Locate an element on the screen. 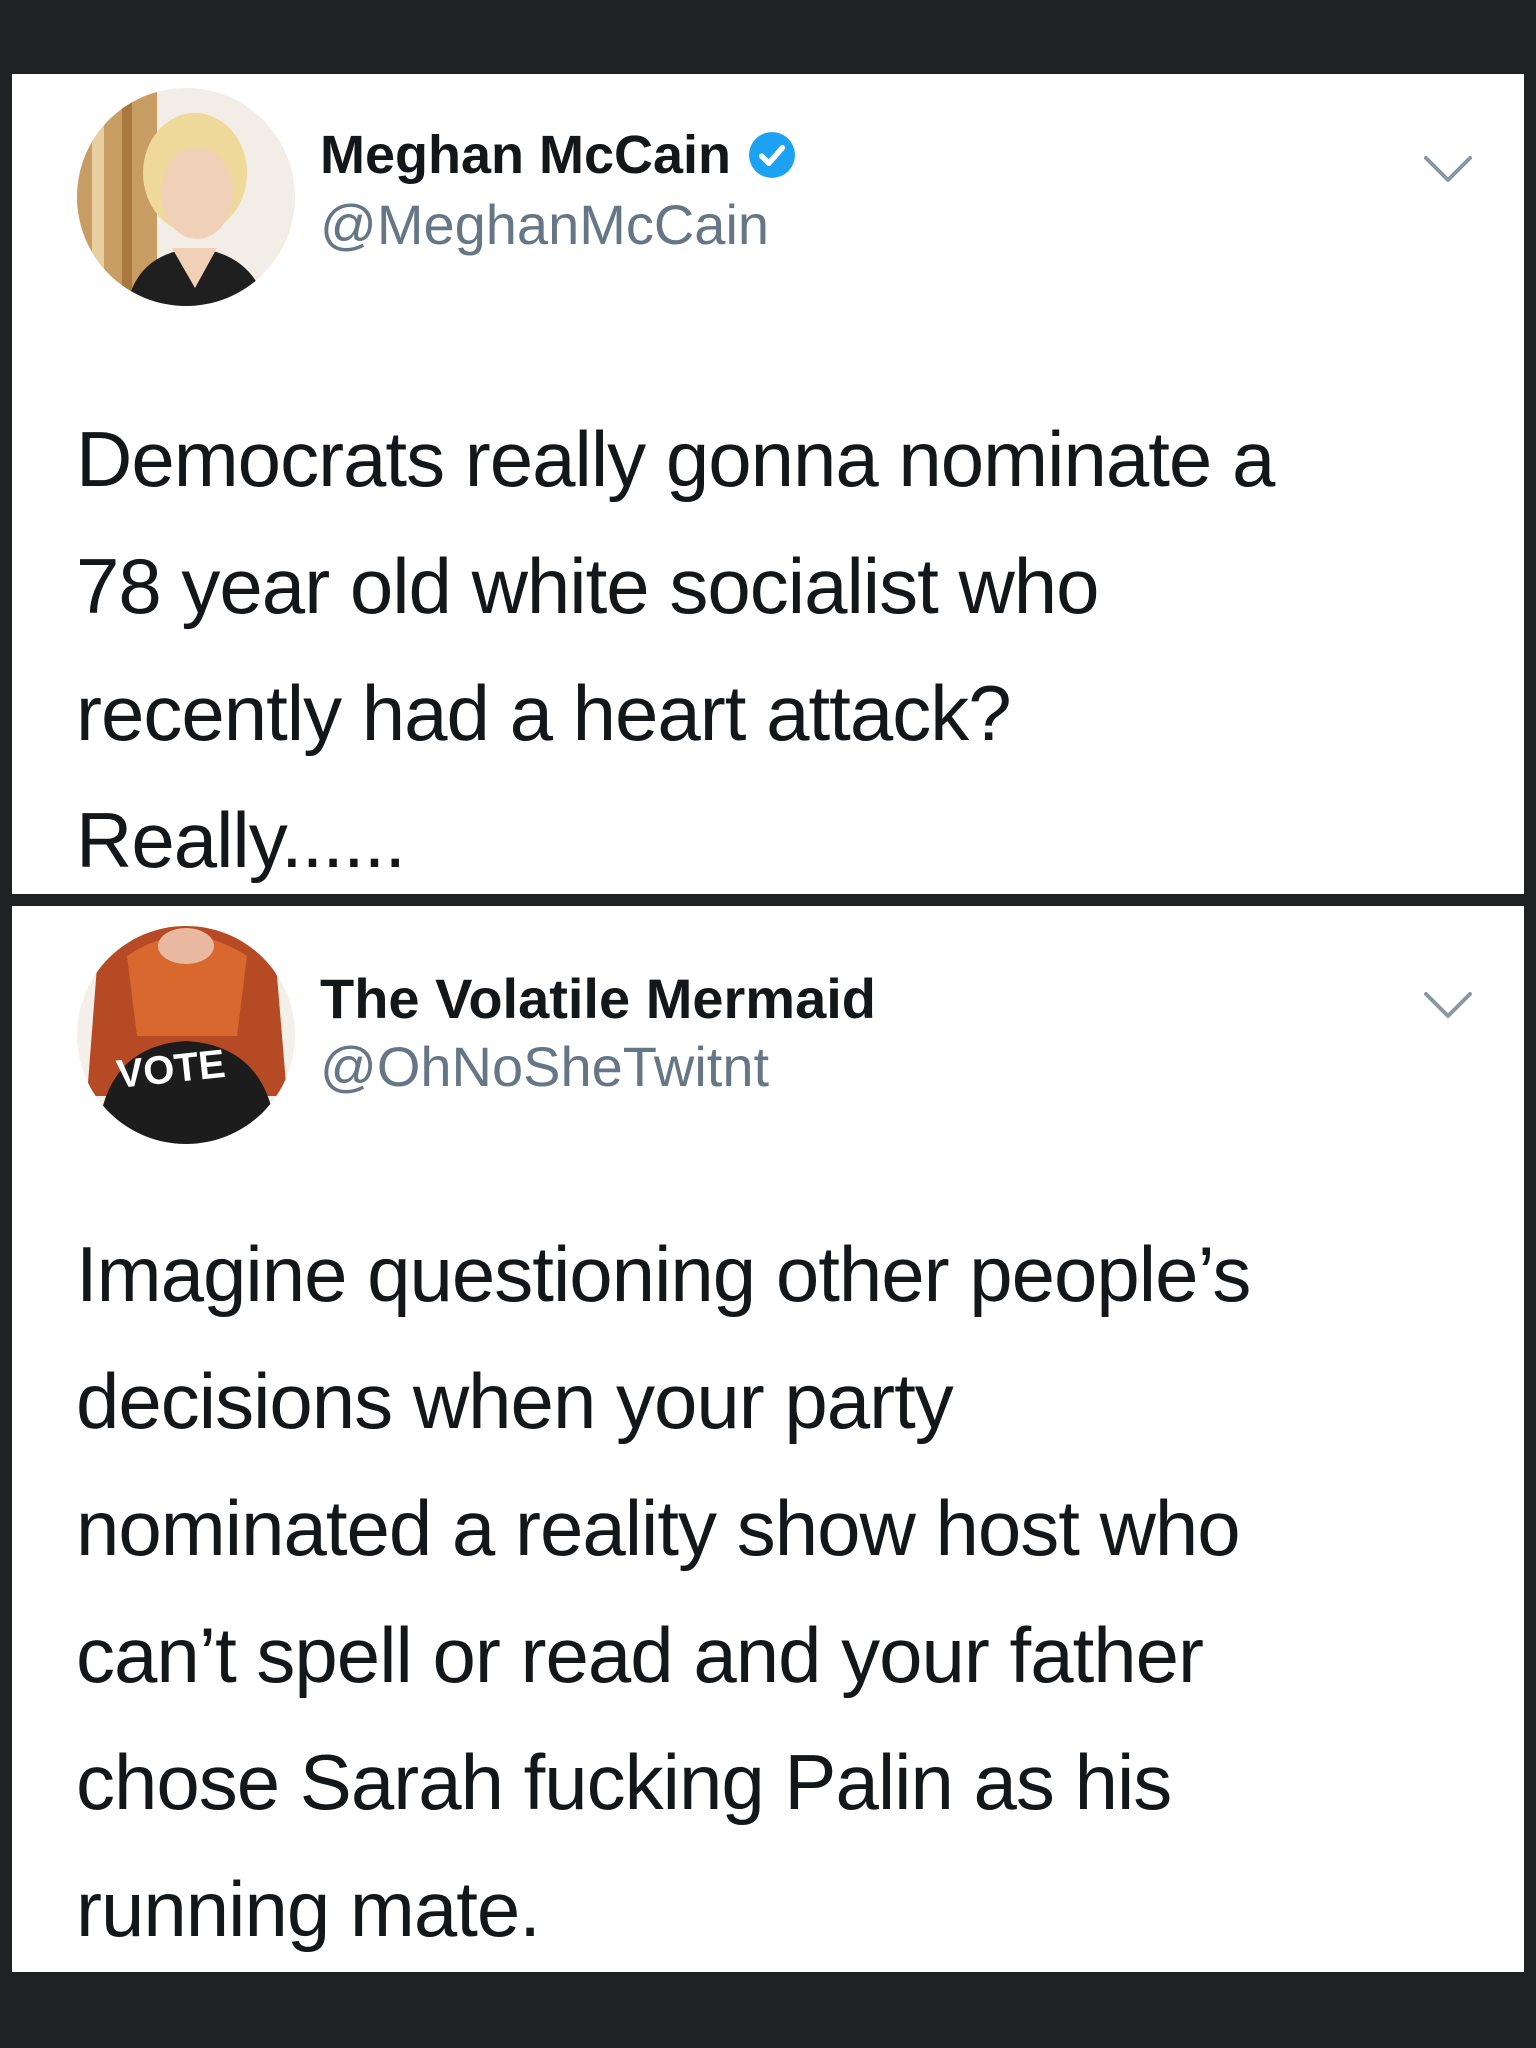 This screenshot has height=2048, width=1536. display-name: The Volatile Mermaid is located at coordinates (598, 998).